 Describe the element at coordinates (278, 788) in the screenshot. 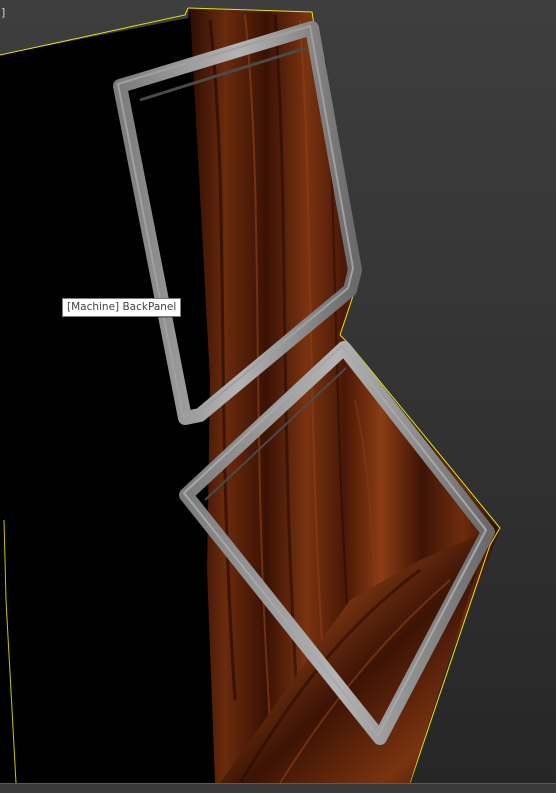

I see `viewport-bottom-border` at that location.